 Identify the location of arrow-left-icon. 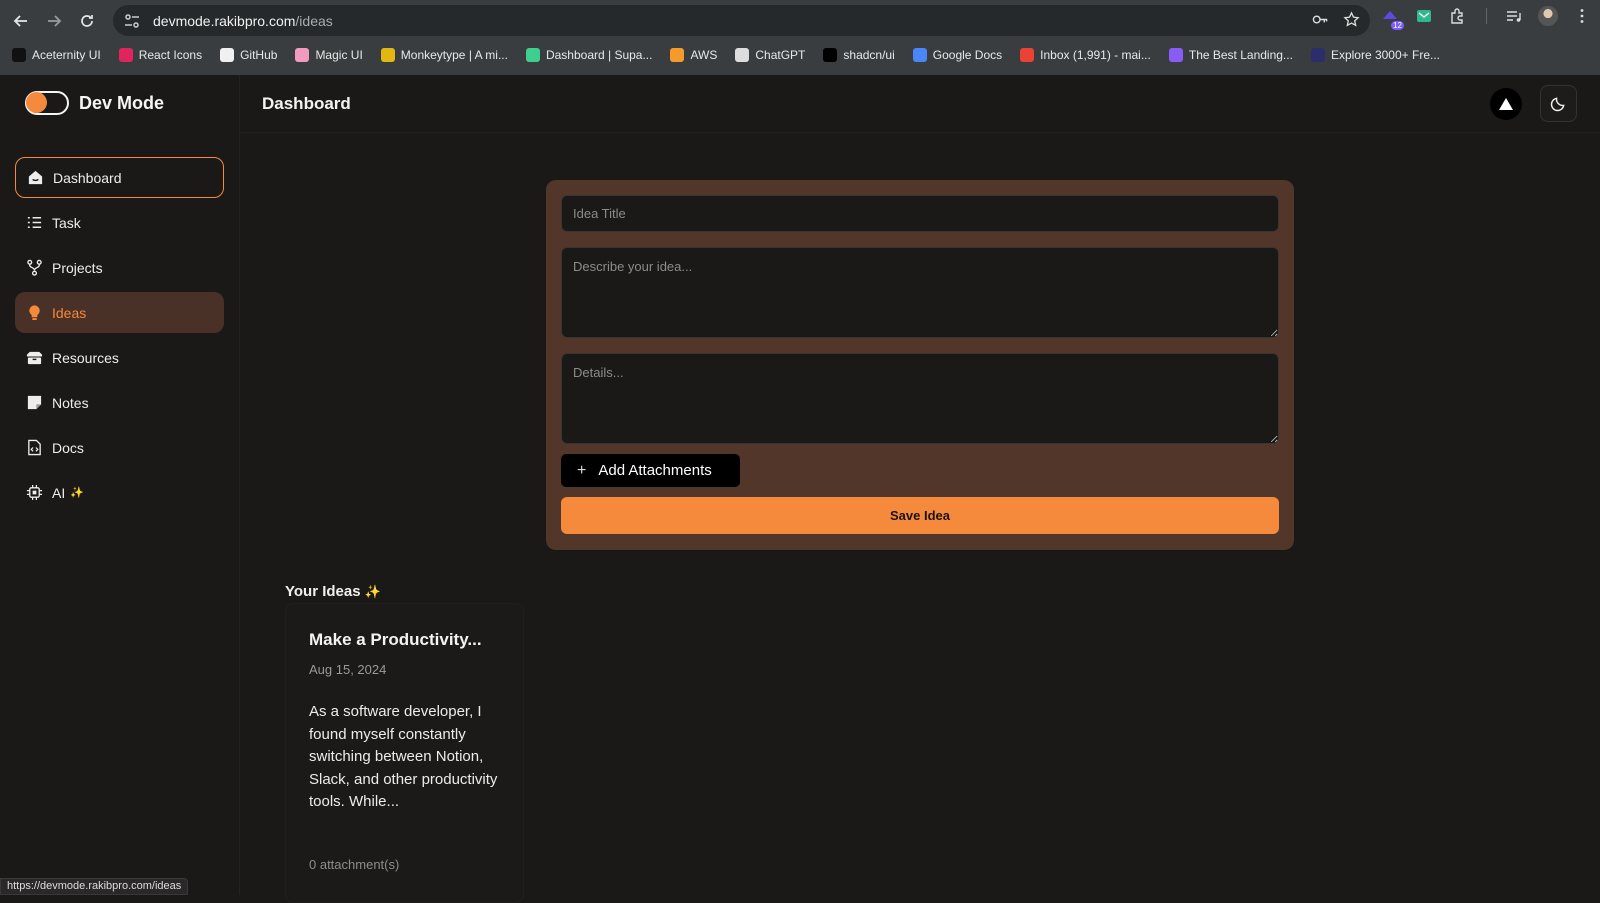
(20, 20).